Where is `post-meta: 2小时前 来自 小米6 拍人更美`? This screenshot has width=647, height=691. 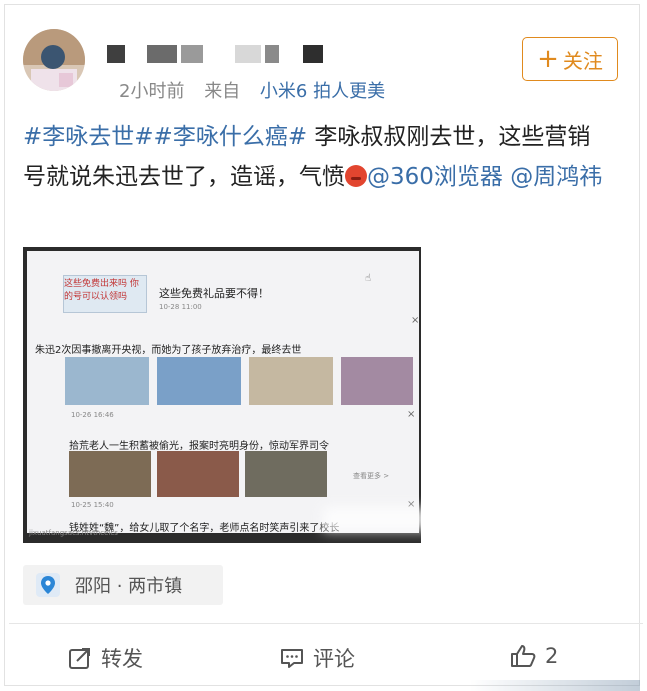 post-meta: 2小时前 来自 小米6 拍人更美 is located at coordinates (252, 90).